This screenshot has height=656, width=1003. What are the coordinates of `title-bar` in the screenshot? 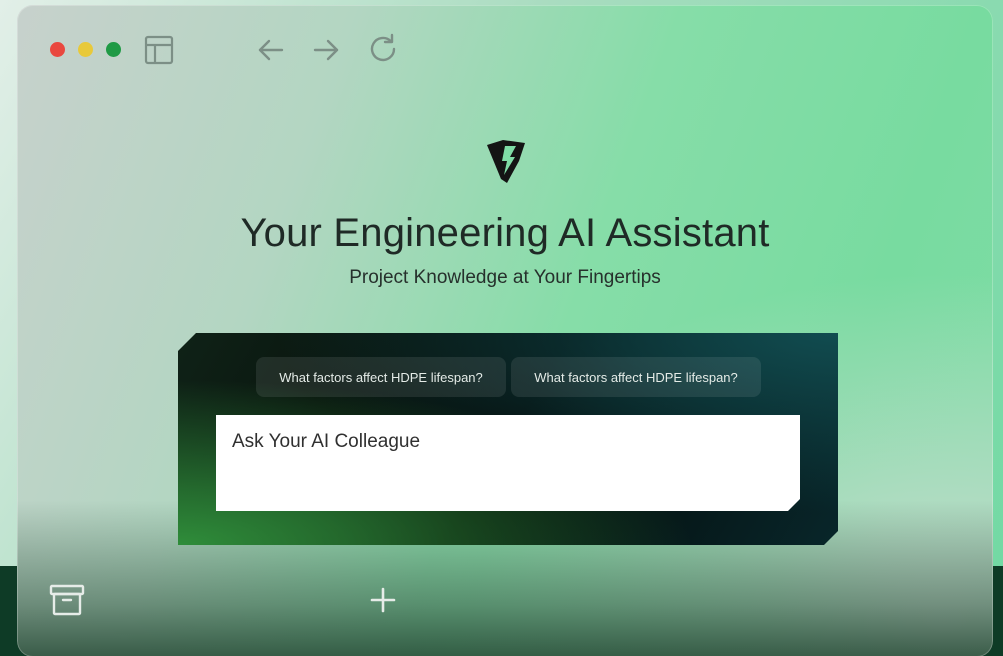 It's located at (505, 50).